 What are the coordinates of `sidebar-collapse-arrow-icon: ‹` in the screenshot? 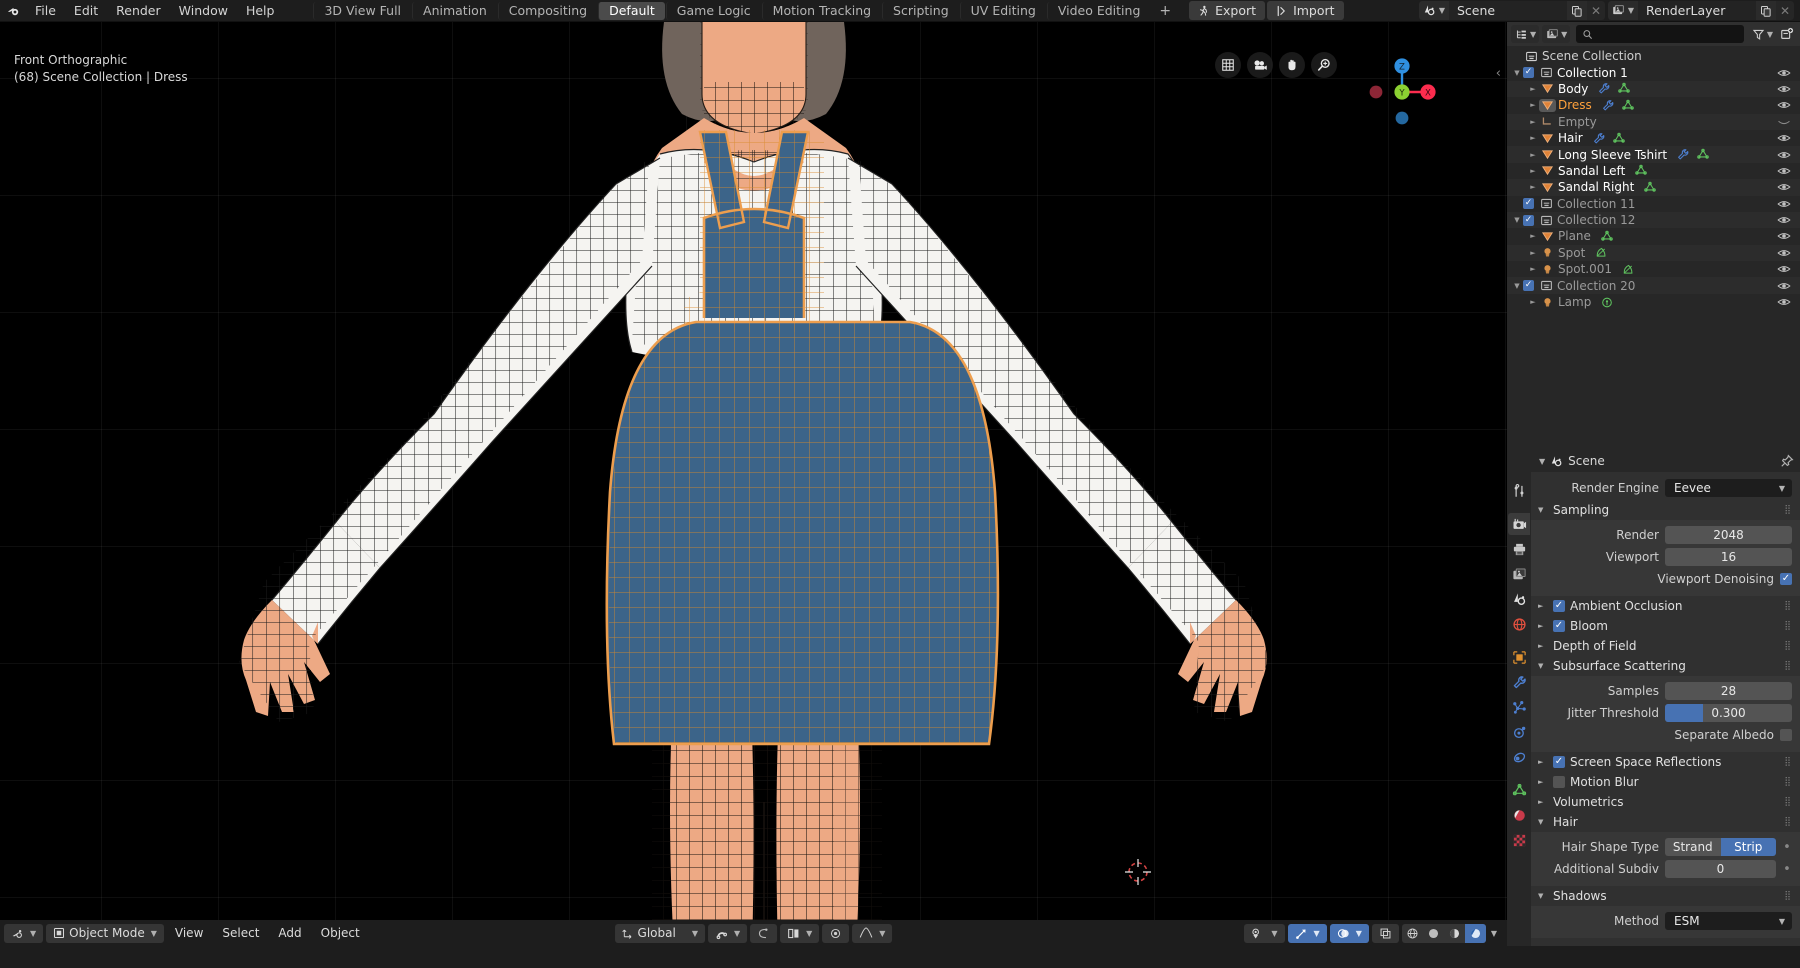 It's located at (1498, 73).